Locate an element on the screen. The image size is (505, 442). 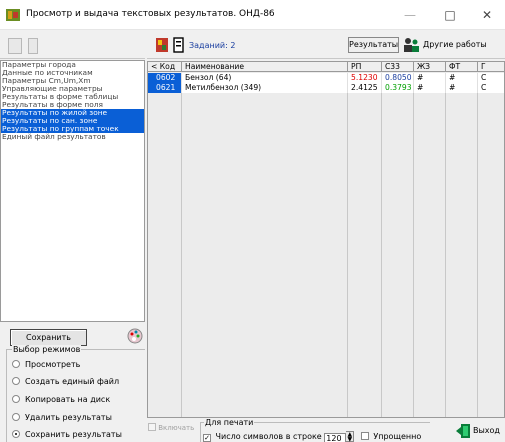
cell-name: Метилбензол (349) is located at coordinates (265, 88).